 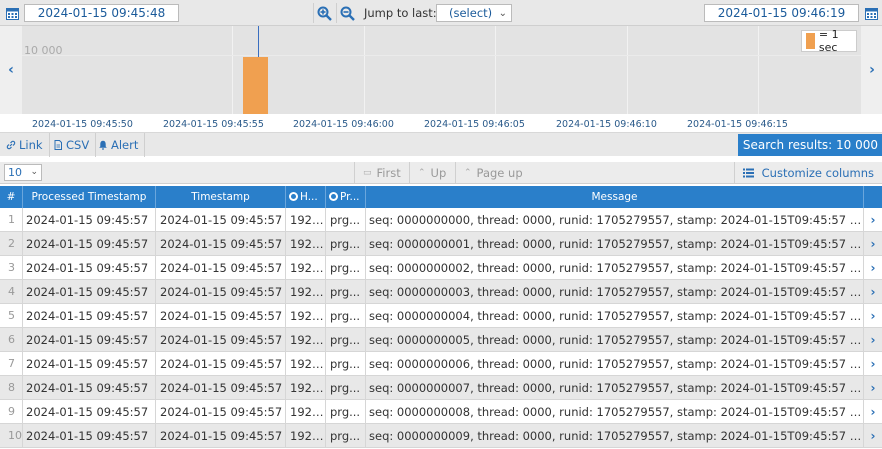 I want to click on page-size-select: 10 ⌄, so click(x=23, y=172).